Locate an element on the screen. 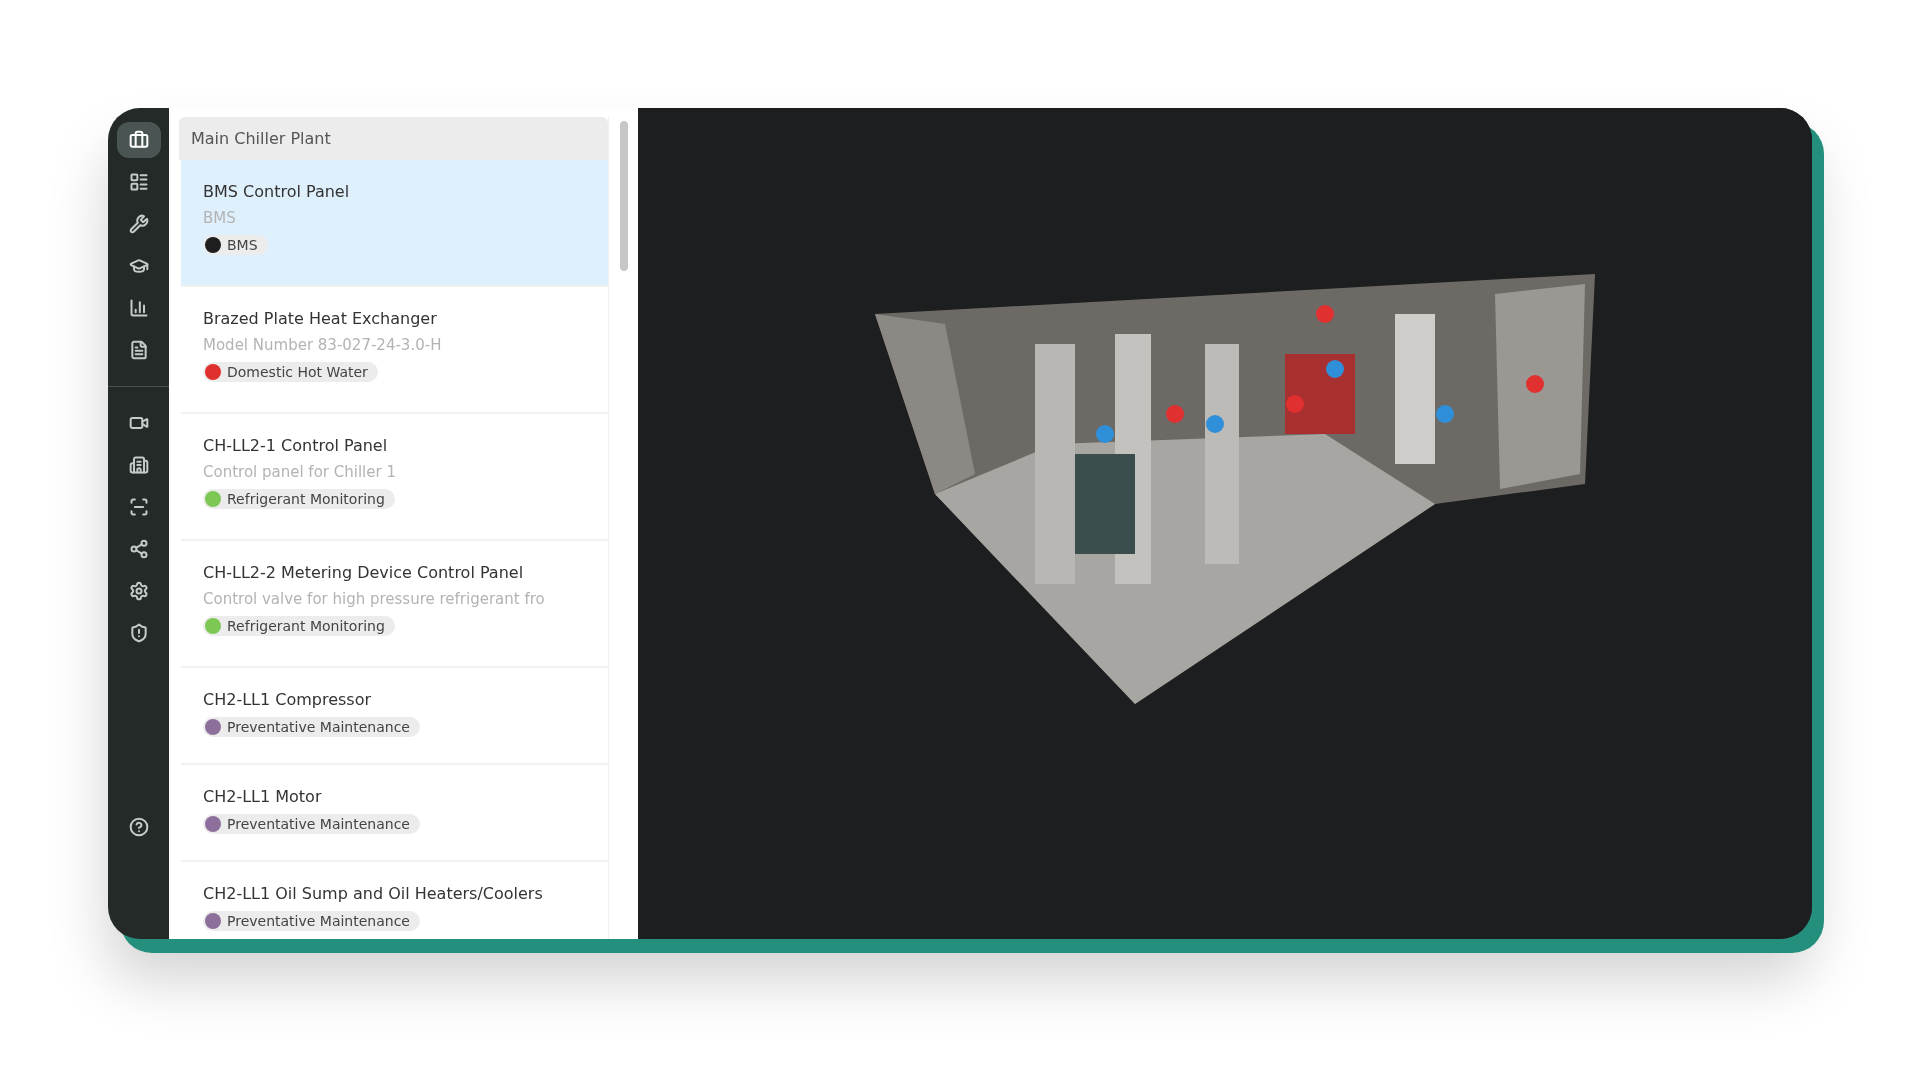 The width and height of the screenshot is (1920, 1080). shield-icon is located at coordinates (138, 633).